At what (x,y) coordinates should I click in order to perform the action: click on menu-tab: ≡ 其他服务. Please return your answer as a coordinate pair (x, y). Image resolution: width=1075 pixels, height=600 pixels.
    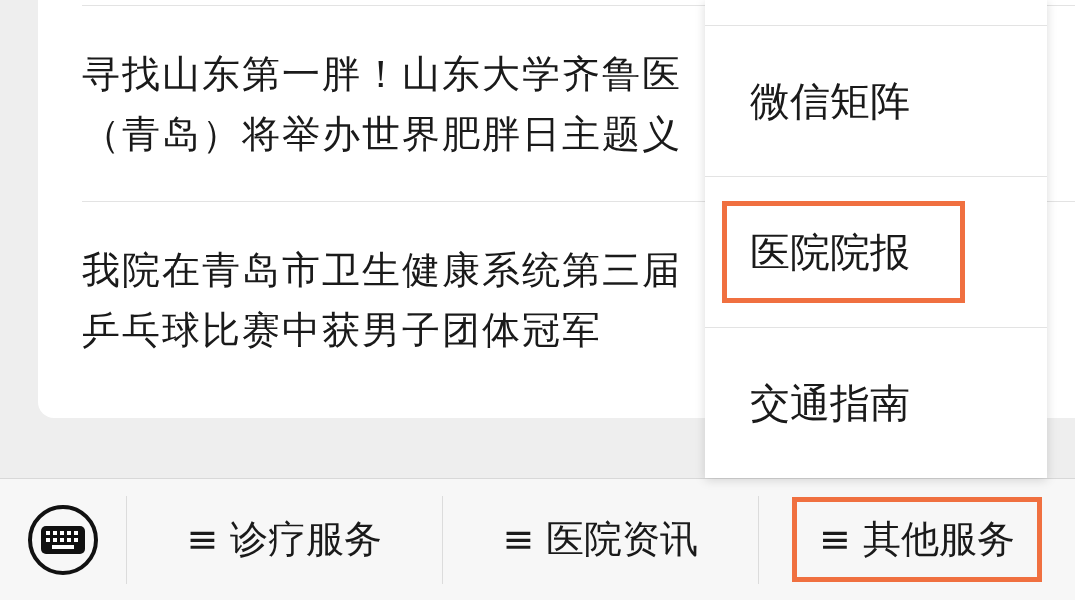
    Looking at the image, I should click on (917, 539).